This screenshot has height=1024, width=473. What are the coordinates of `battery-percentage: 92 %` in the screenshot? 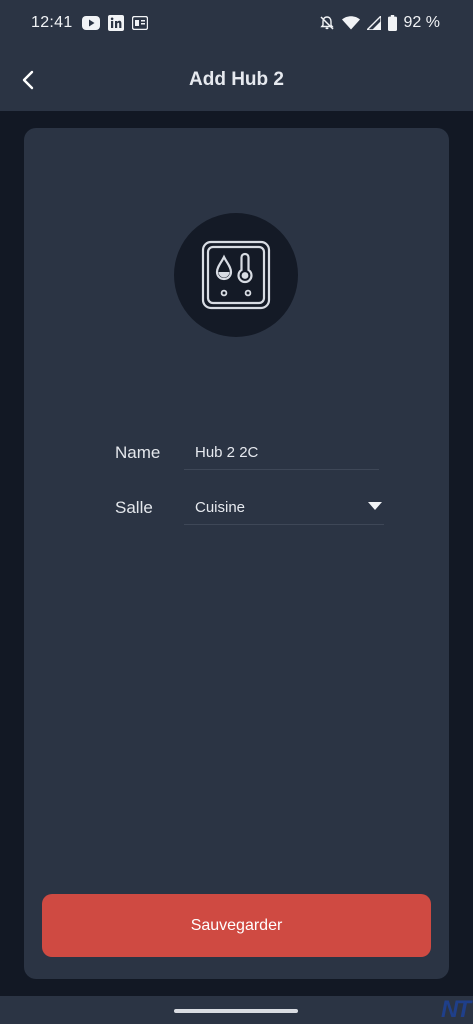 It's located at (421, 22).